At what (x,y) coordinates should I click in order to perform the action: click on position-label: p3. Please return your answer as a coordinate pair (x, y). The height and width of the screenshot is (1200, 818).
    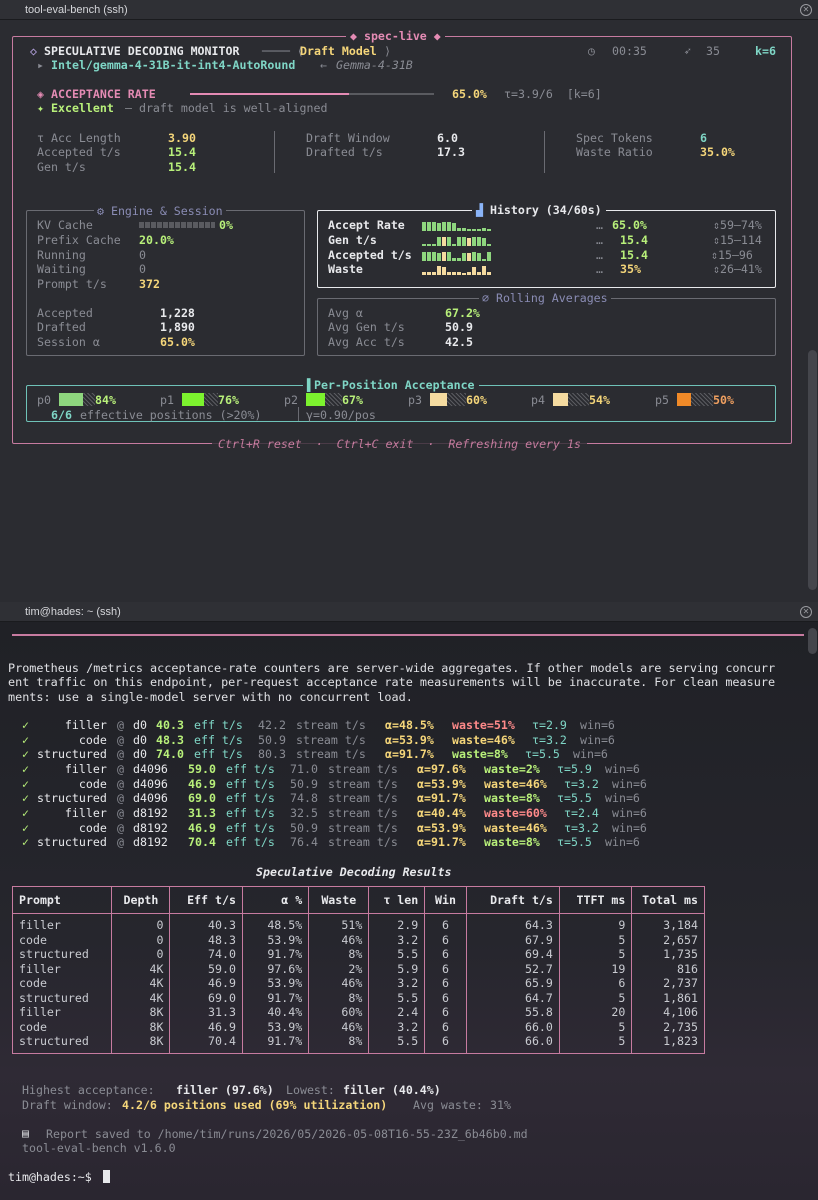
    Looking at the image, I should click on (415, 400).